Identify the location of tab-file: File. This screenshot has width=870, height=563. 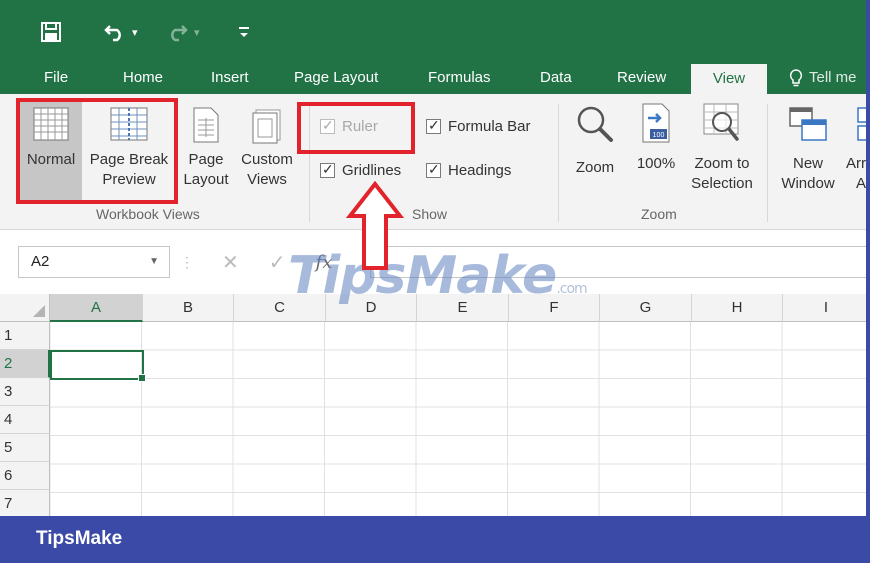
(56, 78).